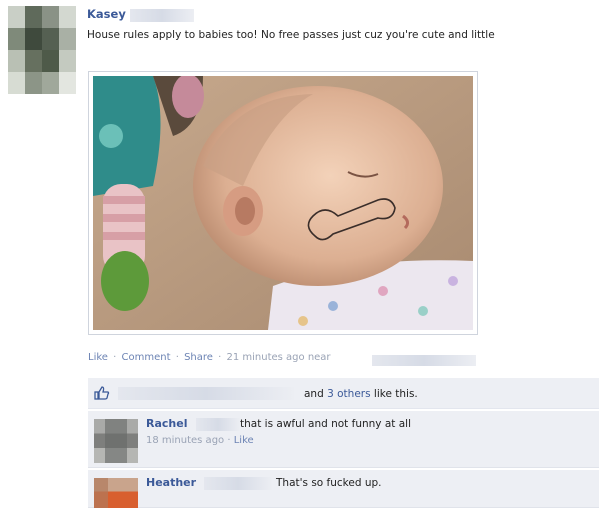  Describe the element at coordinates (348, 394) in the screenshot. I see `others-likes-link: 3 others` at that location.